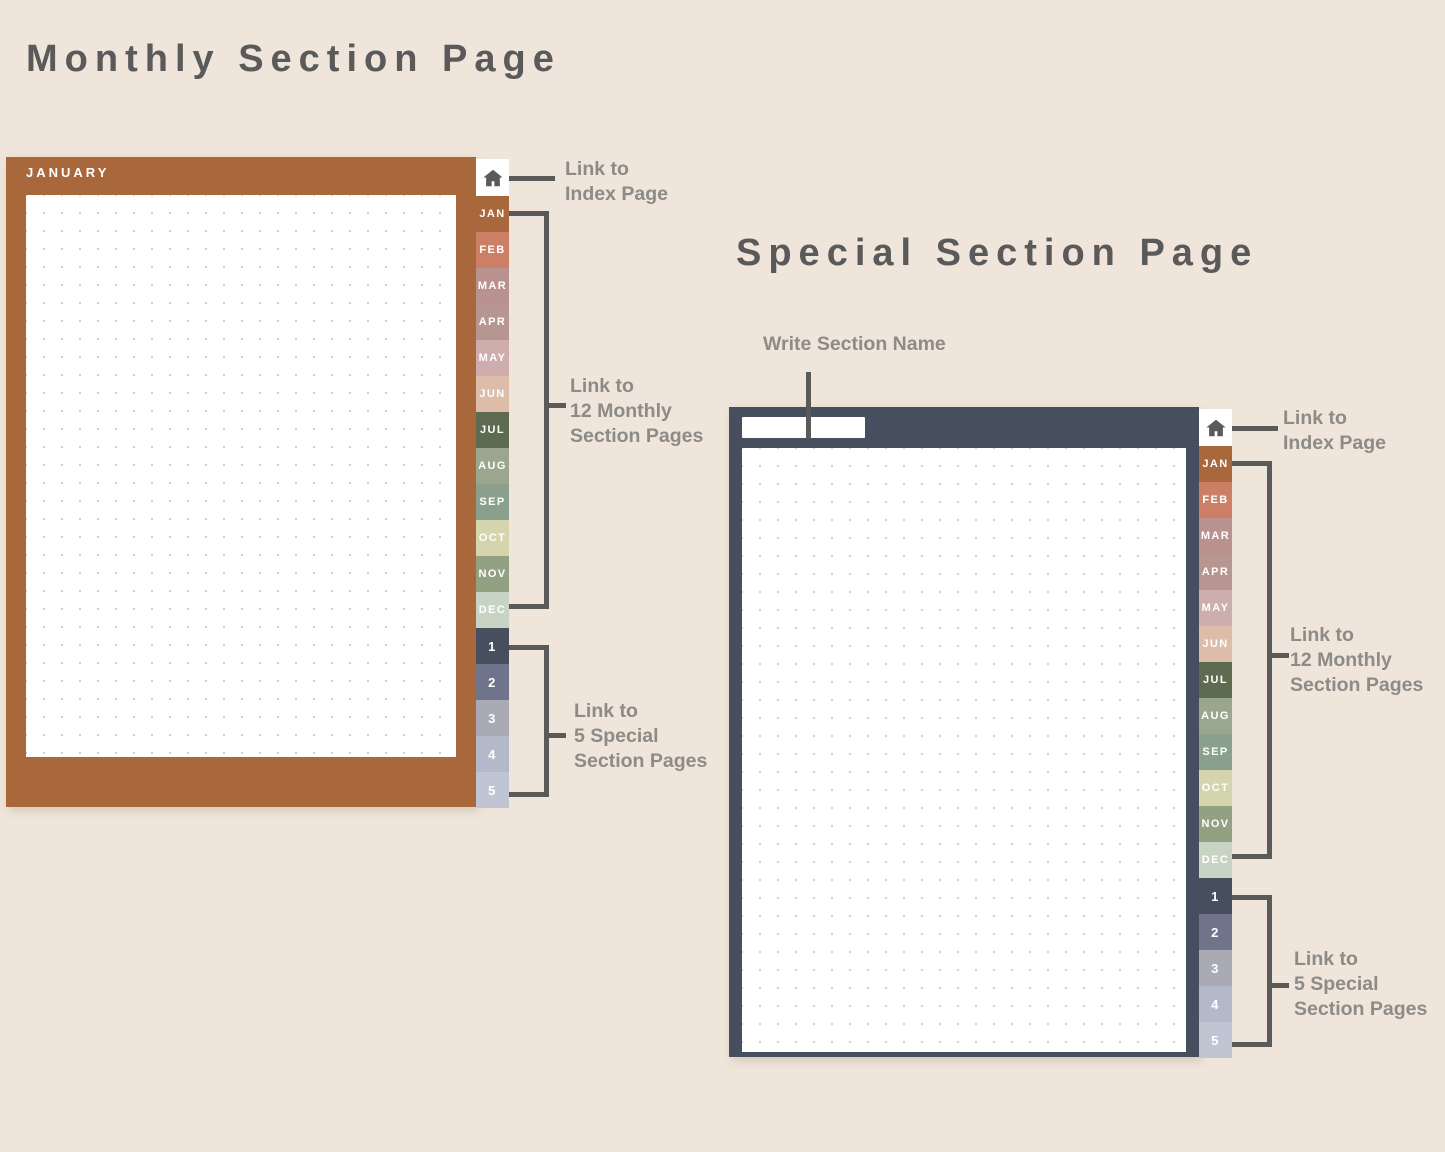 The image size is (1445, 1152). Describe the element at coordinates (251, 172) in the screenshot. I see `monthly-planner-header: JANUARY` at that location.